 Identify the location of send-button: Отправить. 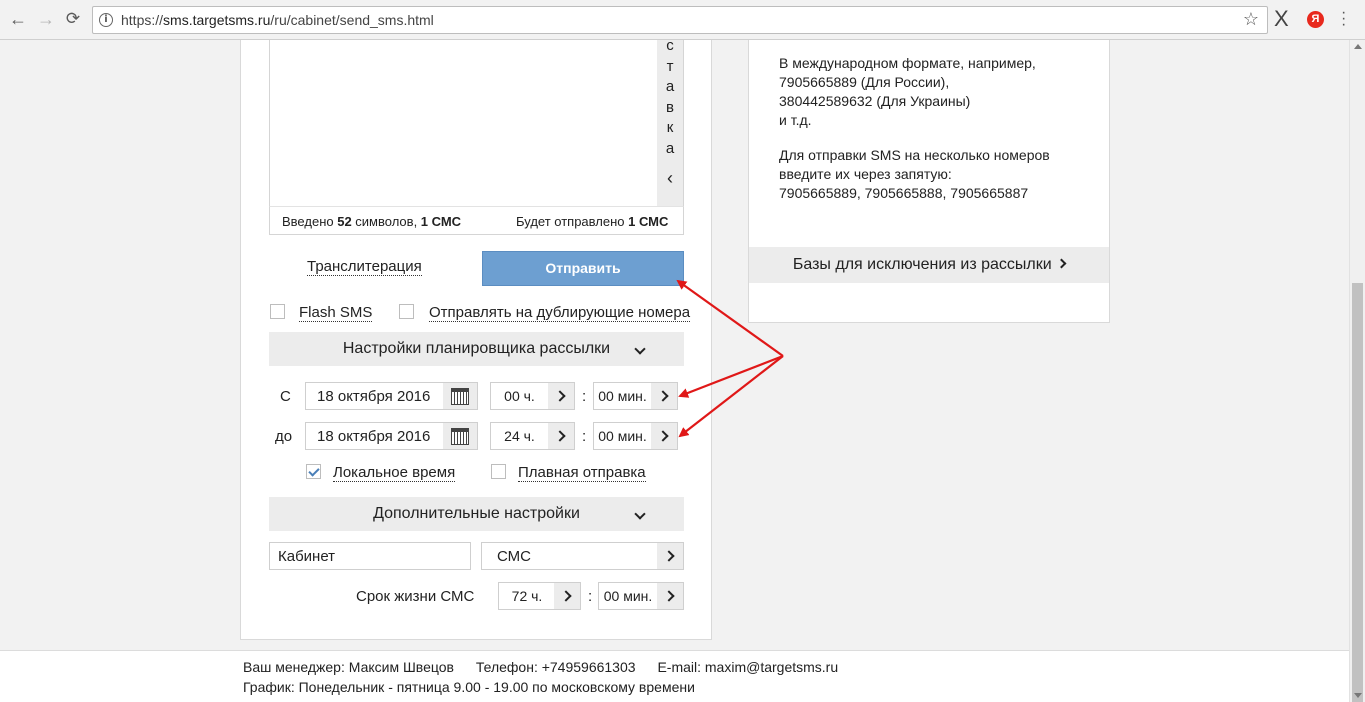
(583, 268).